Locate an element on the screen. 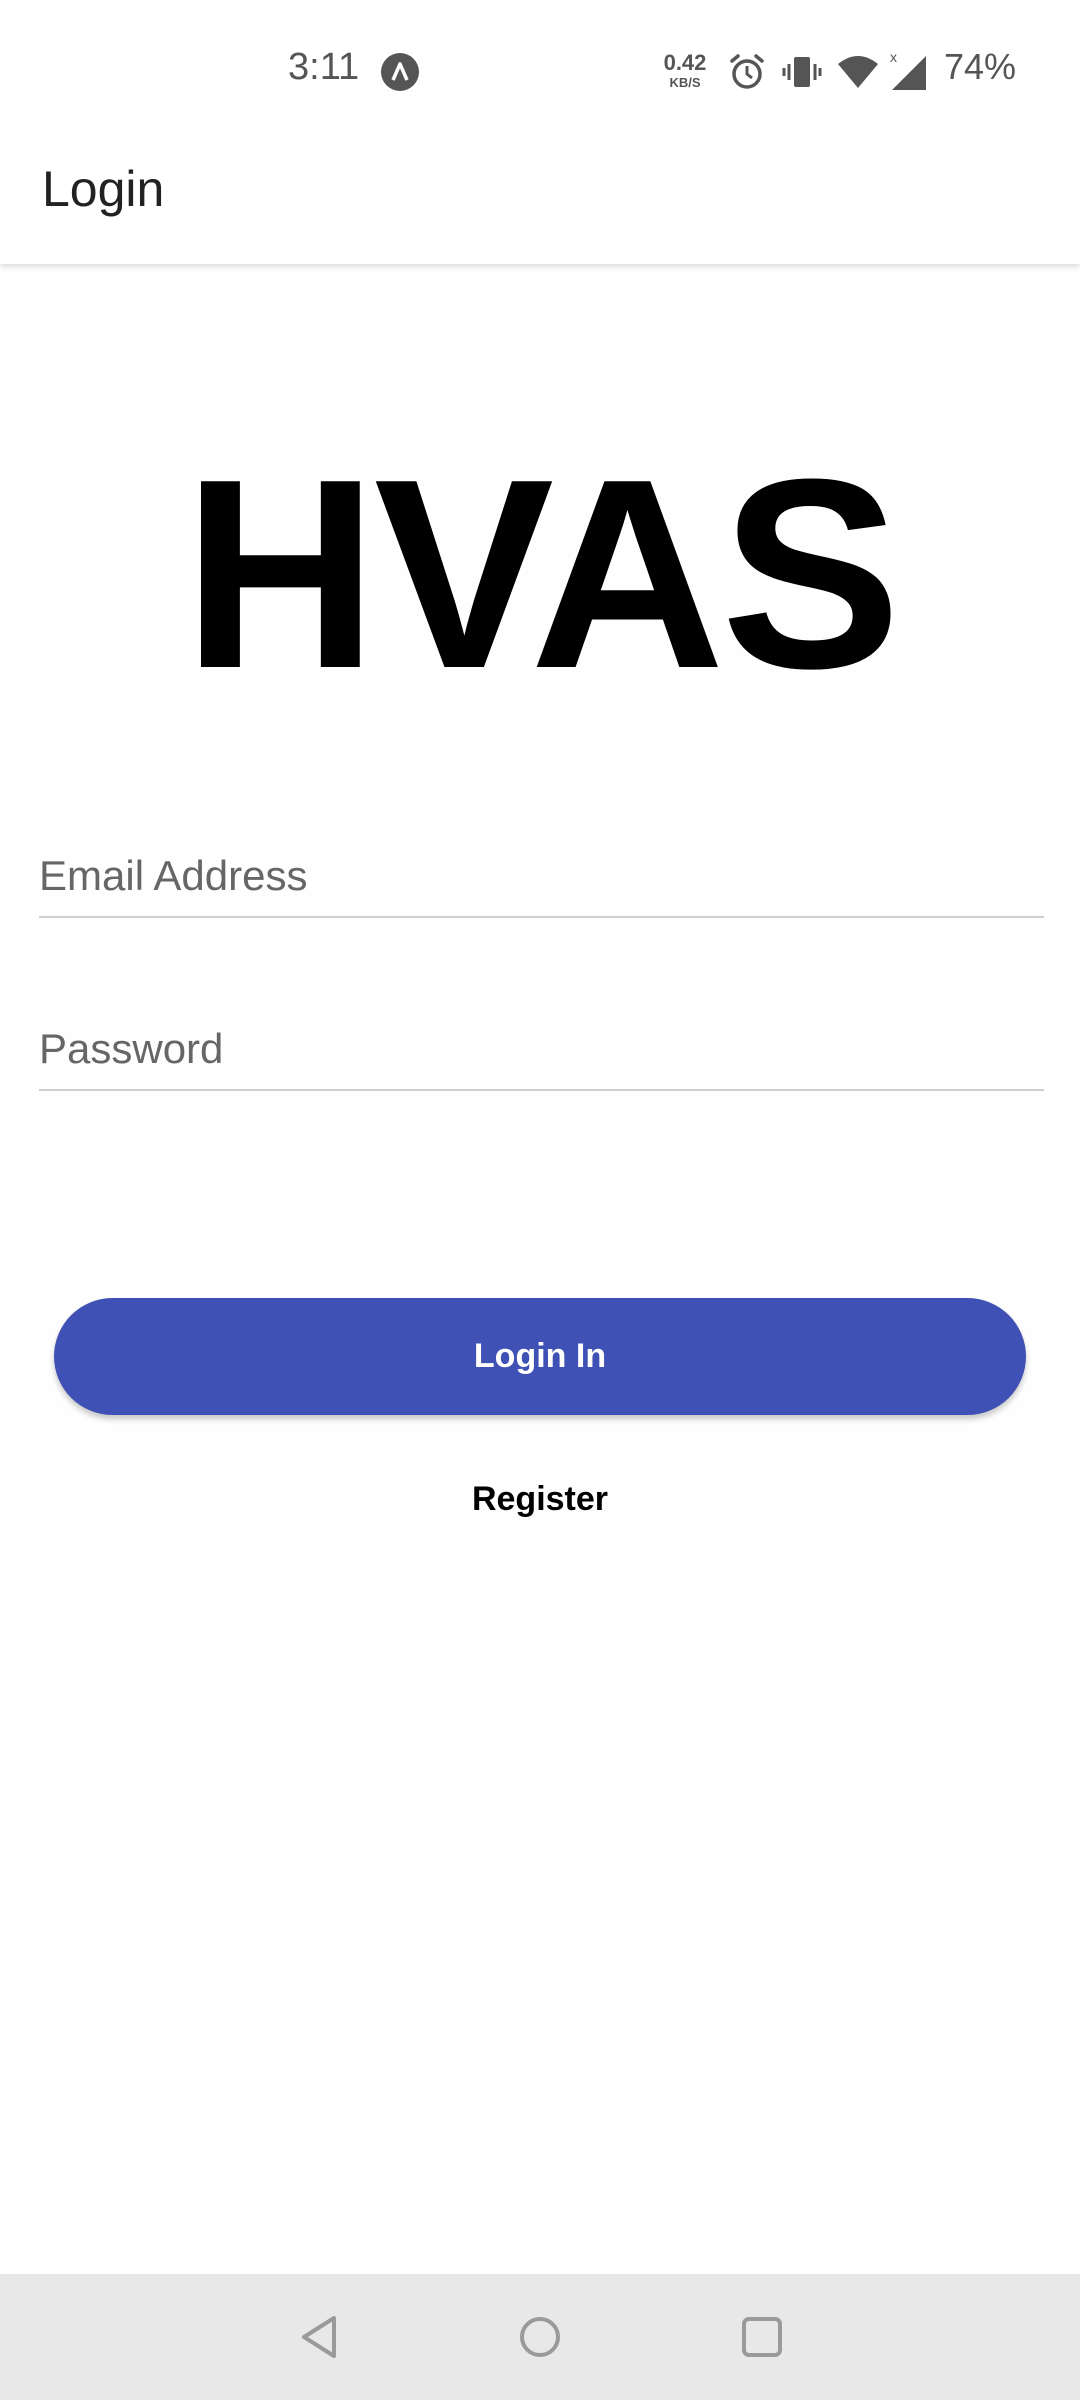 The image size is (1080, 2400). network-speed-unit: KB/S is located at coordinates (685, 82).